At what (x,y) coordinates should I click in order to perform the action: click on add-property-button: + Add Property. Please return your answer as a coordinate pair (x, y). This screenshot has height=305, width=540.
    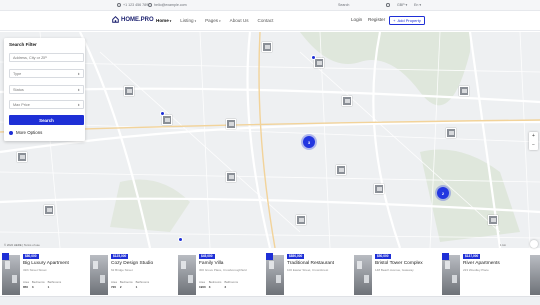
    Looking at the image, I should click on (407, 20).